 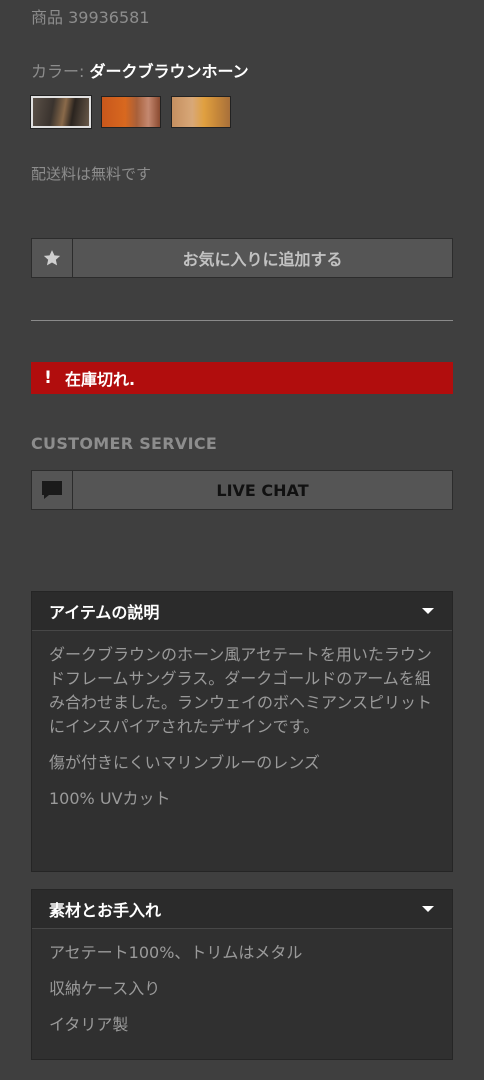 What do you see at coordinates (105, 910) in the screenshot?
I see `materials-care-title: 素材とお手入れ` at bounding box center [105, 910].